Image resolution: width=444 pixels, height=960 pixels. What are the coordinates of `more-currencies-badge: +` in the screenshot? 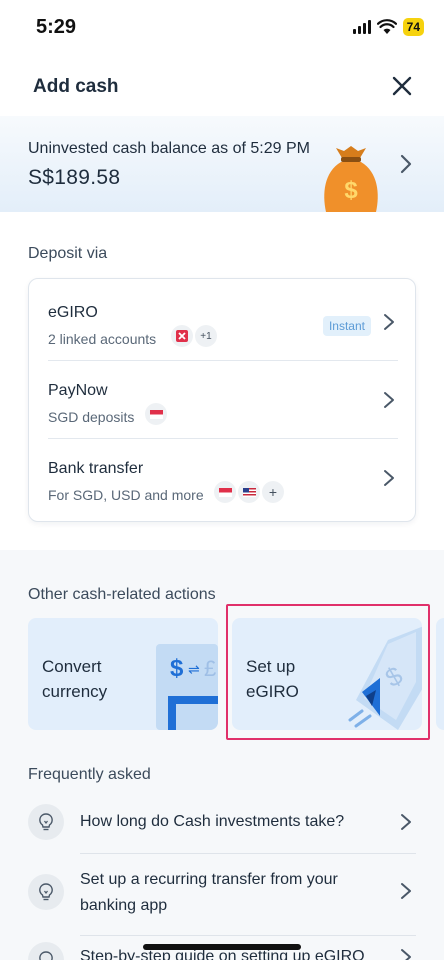 It's located at (273, 492).